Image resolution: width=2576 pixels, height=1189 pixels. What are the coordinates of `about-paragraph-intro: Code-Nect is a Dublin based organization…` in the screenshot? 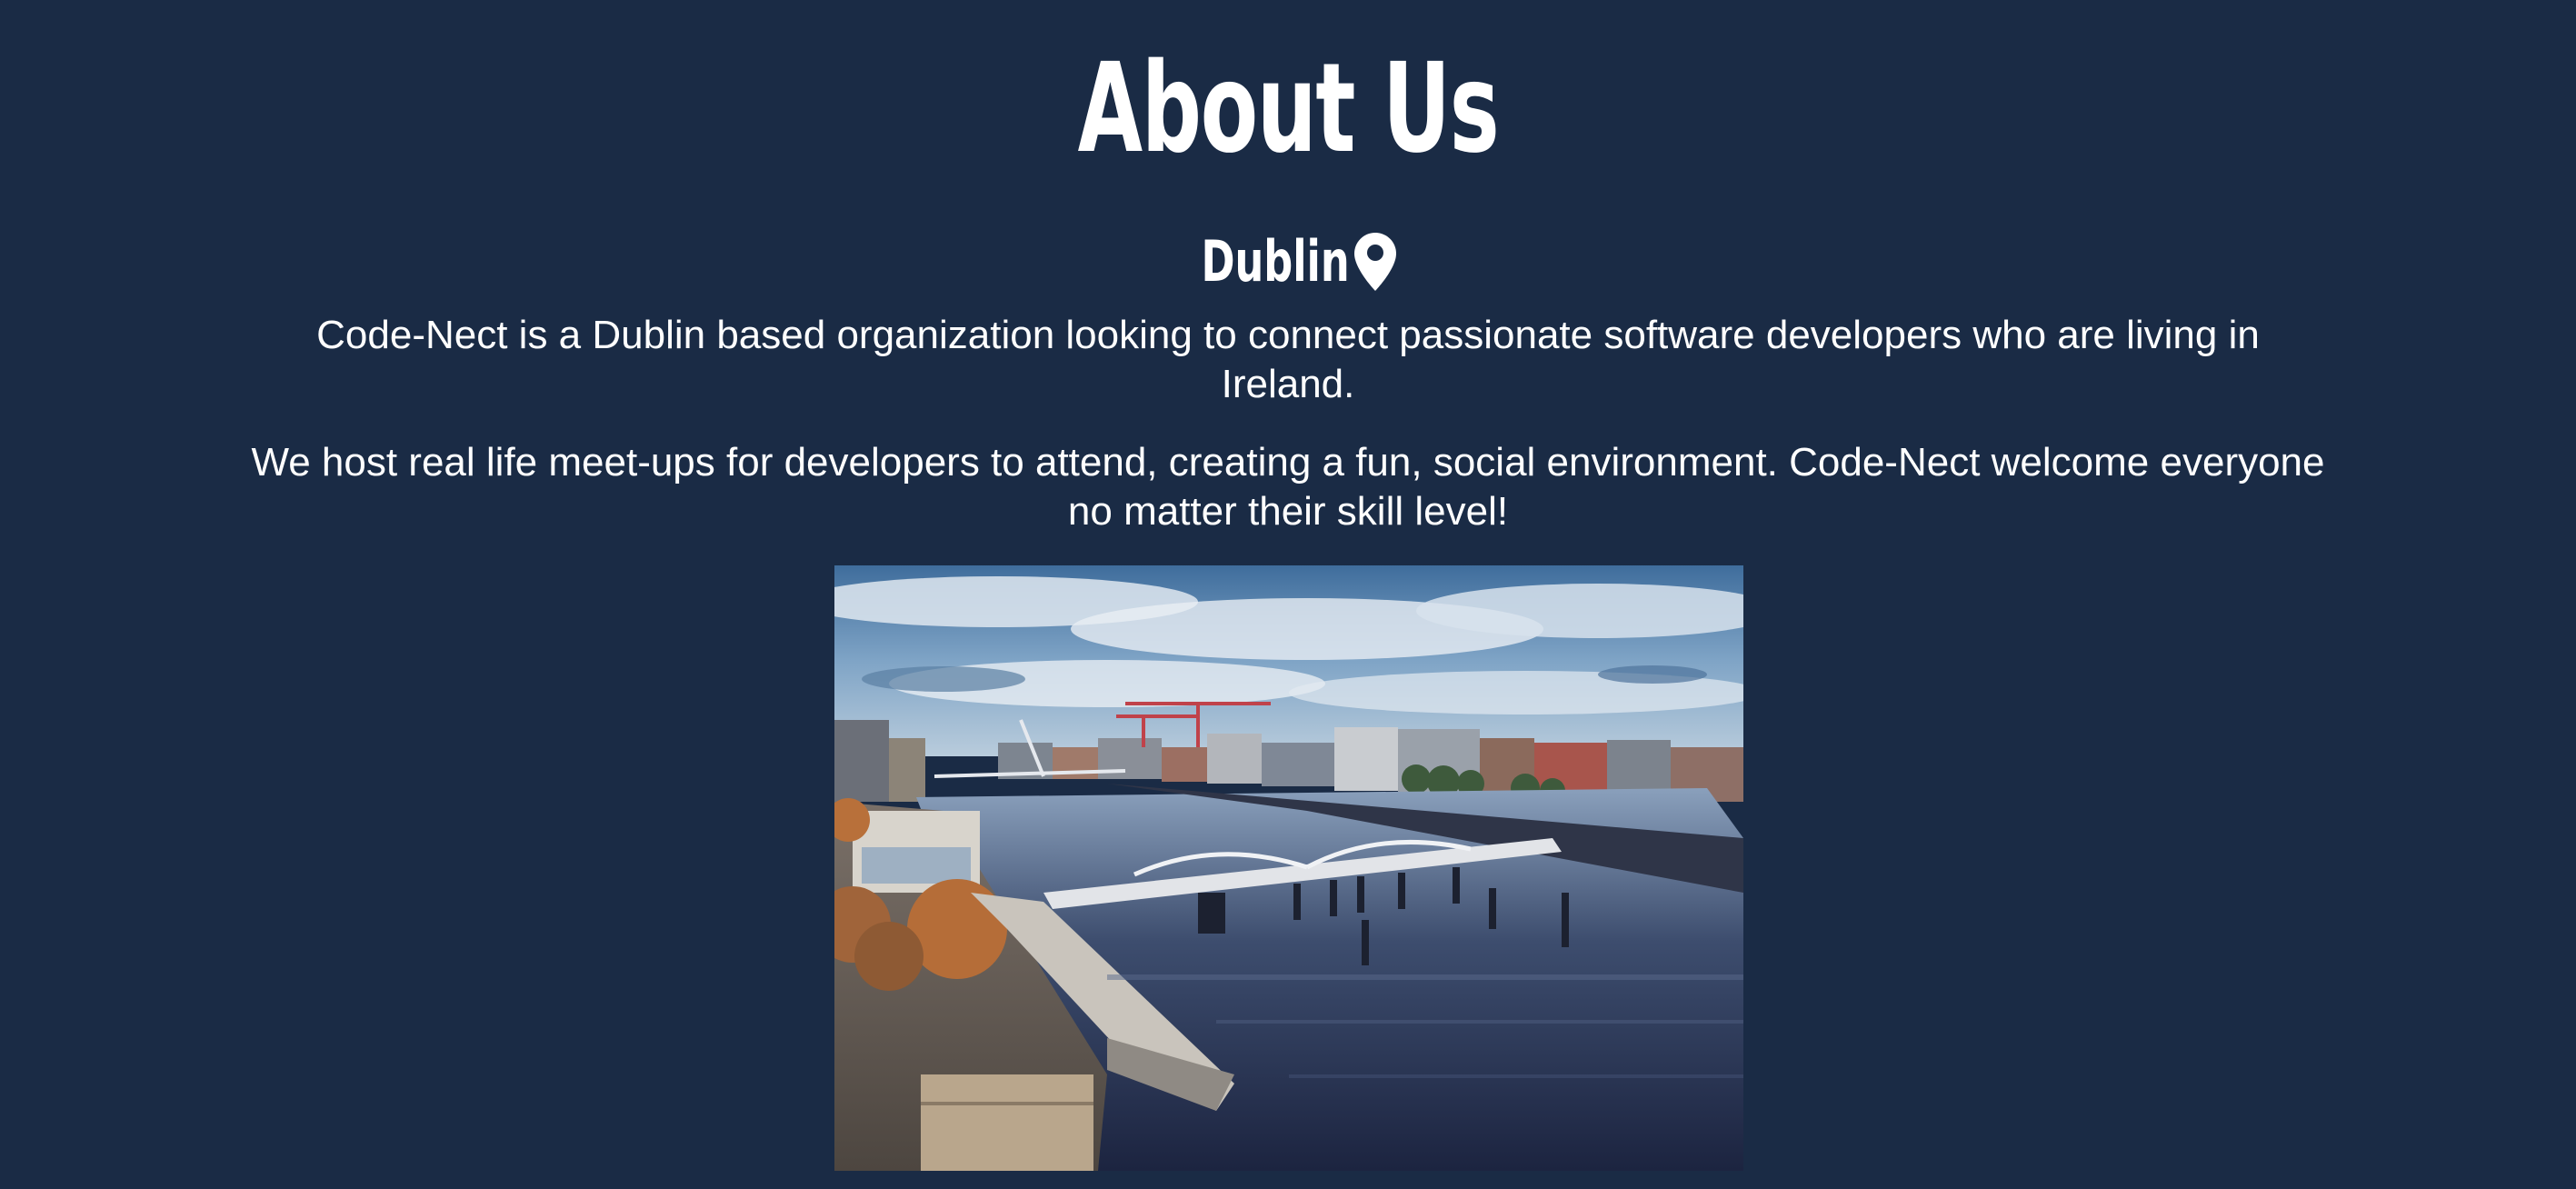 It's located at (1288, 359).